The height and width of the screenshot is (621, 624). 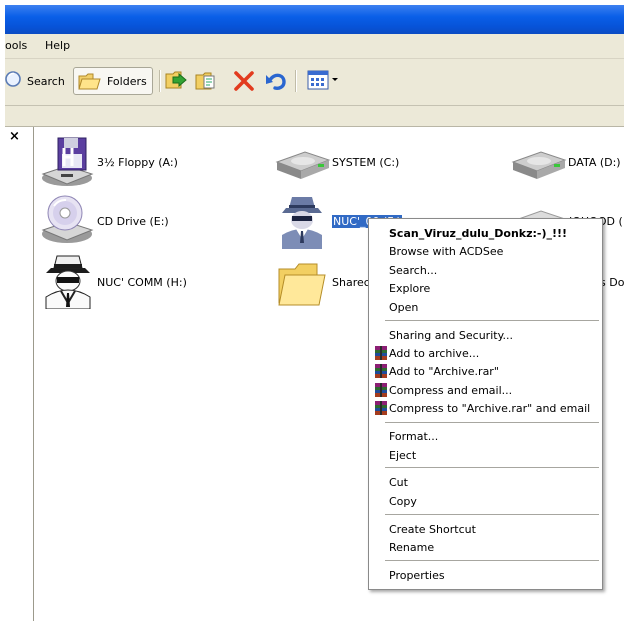 I want to click on drive-label: Sharec, so click(x=351, y=282).